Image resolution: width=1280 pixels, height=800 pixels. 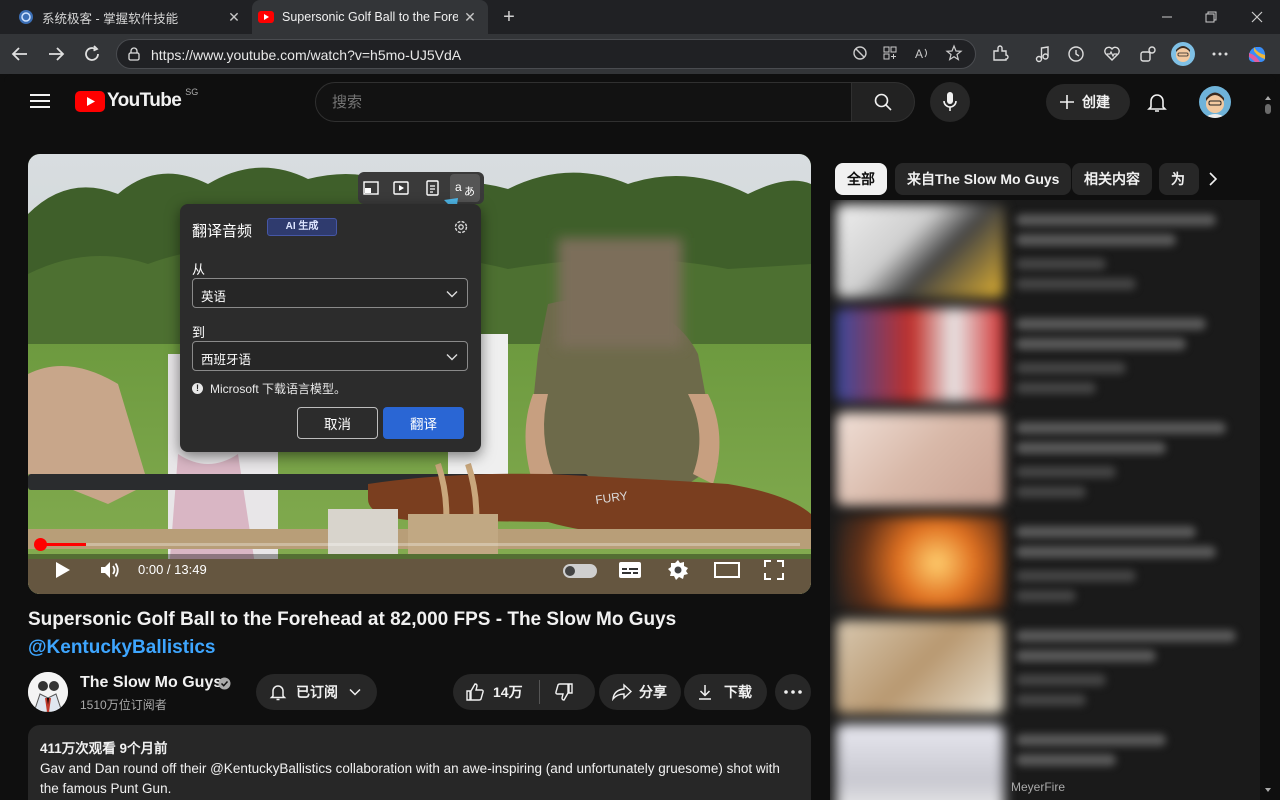 I want to click on chip-for-you: 为, so click(x=1179, y=179).